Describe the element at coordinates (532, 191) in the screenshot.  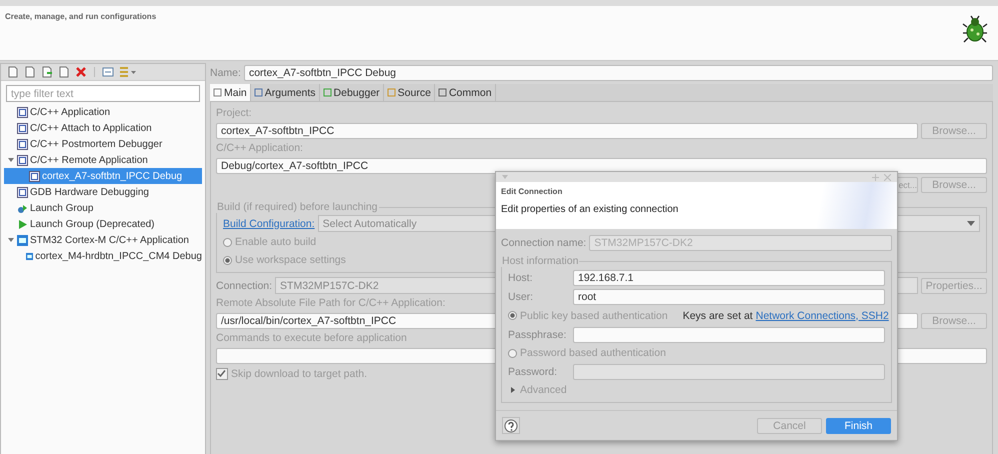
I see `dialog-title: Edit Connection` at that location.